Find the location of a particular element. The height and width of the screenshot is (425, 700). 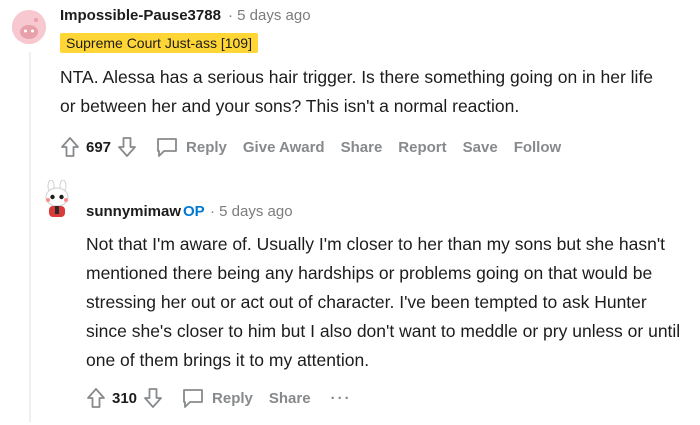

report-button: Report is located at coordinates (422, 147).